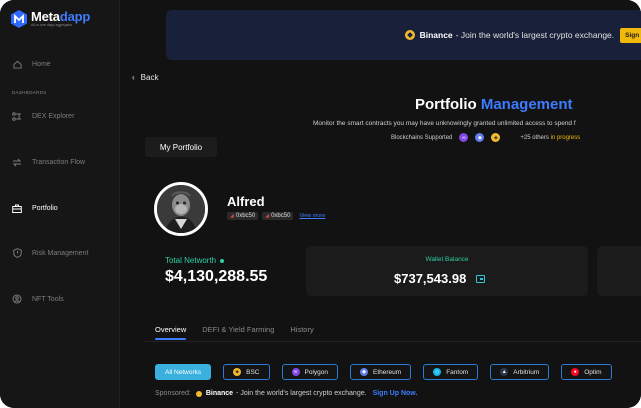 The height and width of the screenshot is (408, 641). I want to click on network-fantom-button: ◇ Fantom, so click(451, 372).